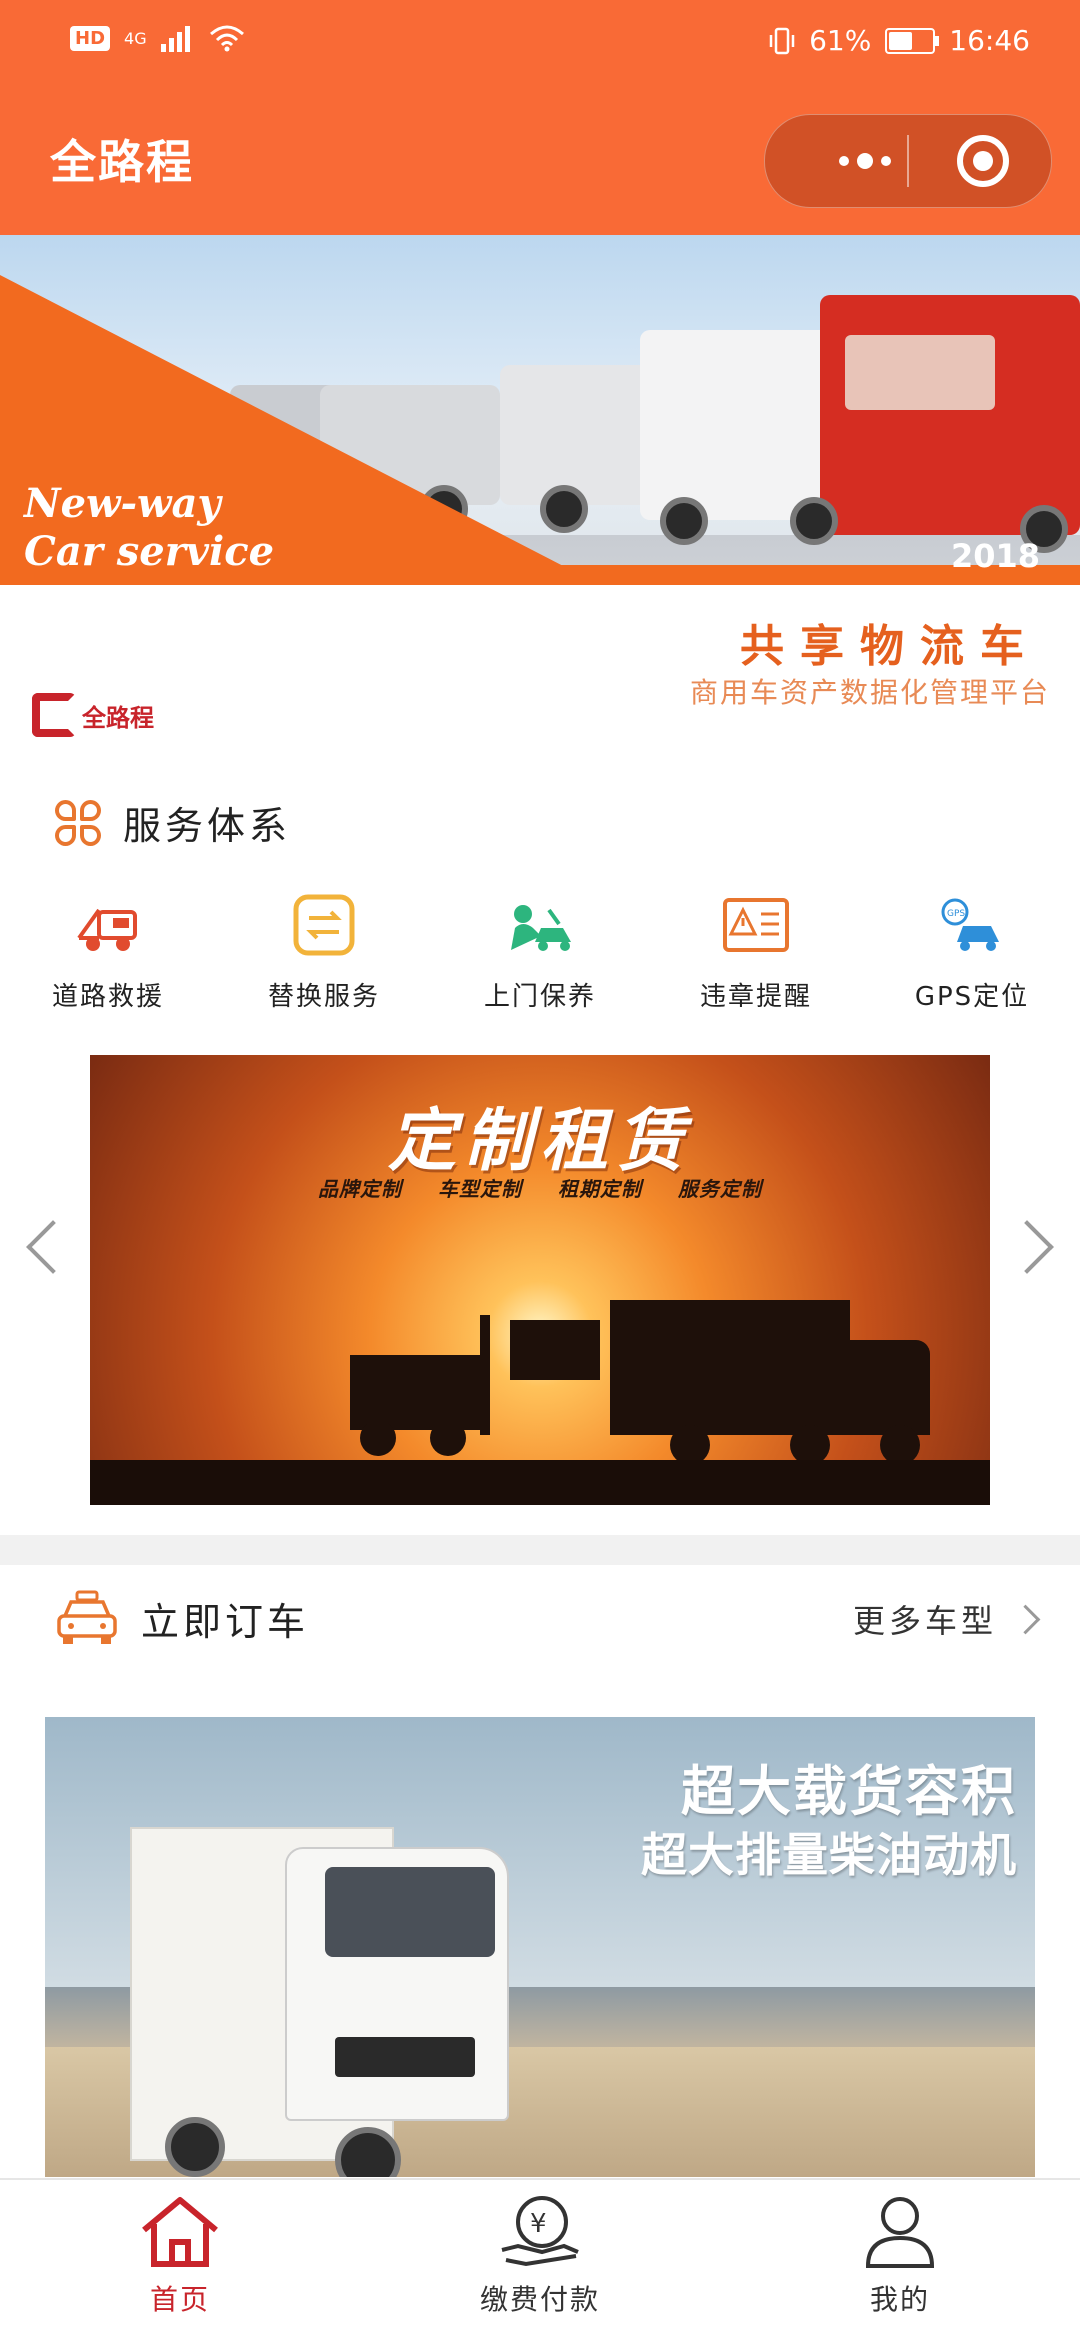 This screenshot has height=2342, width=1080. Describe the element at coordinates (540, 162) in the screenshot. I see `app-header: 全路程` at that location.